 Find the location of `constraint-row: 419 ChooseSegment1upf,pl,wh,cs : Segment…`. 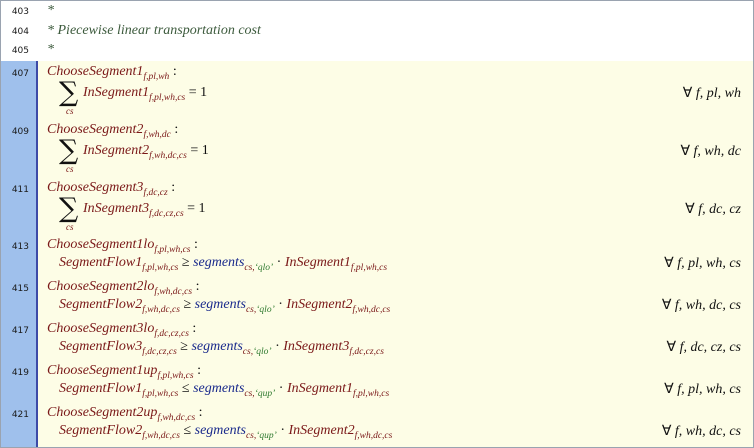

constraint-row: 419 ChooseSegment1upf,pl,wh,cs : Segment… is located at coordinates (377, 384).